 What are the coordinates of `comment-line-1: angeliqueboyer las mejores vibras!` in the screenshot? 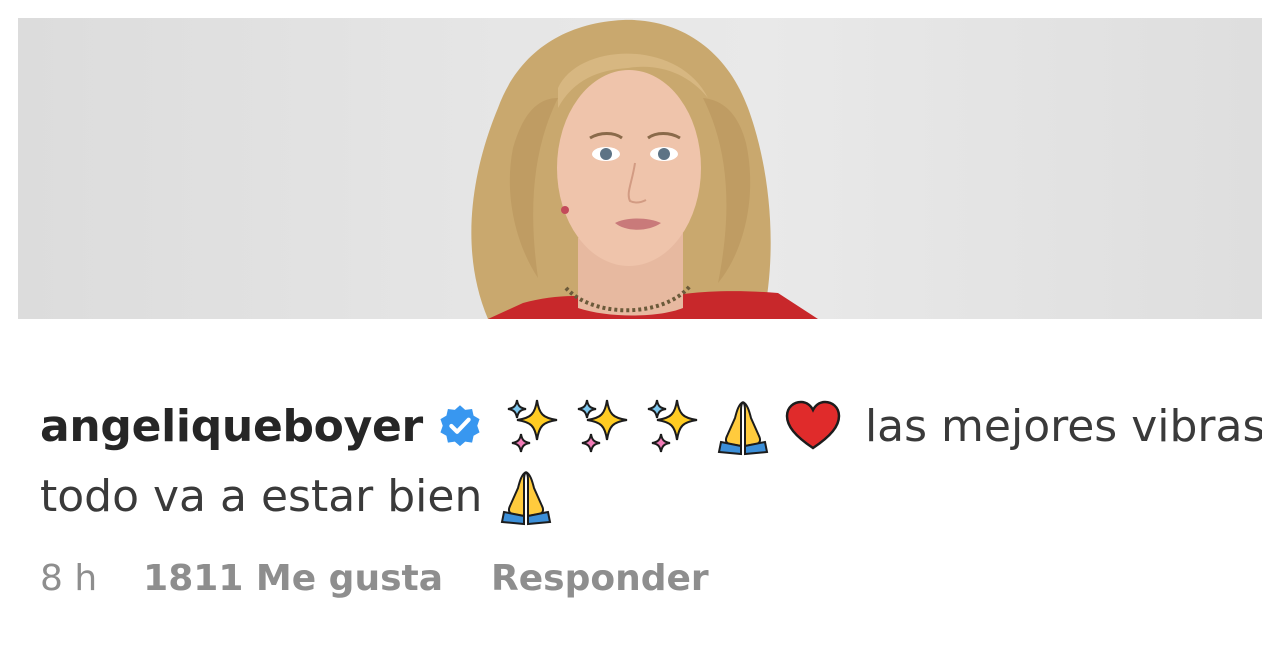 It's located at (651, 426).